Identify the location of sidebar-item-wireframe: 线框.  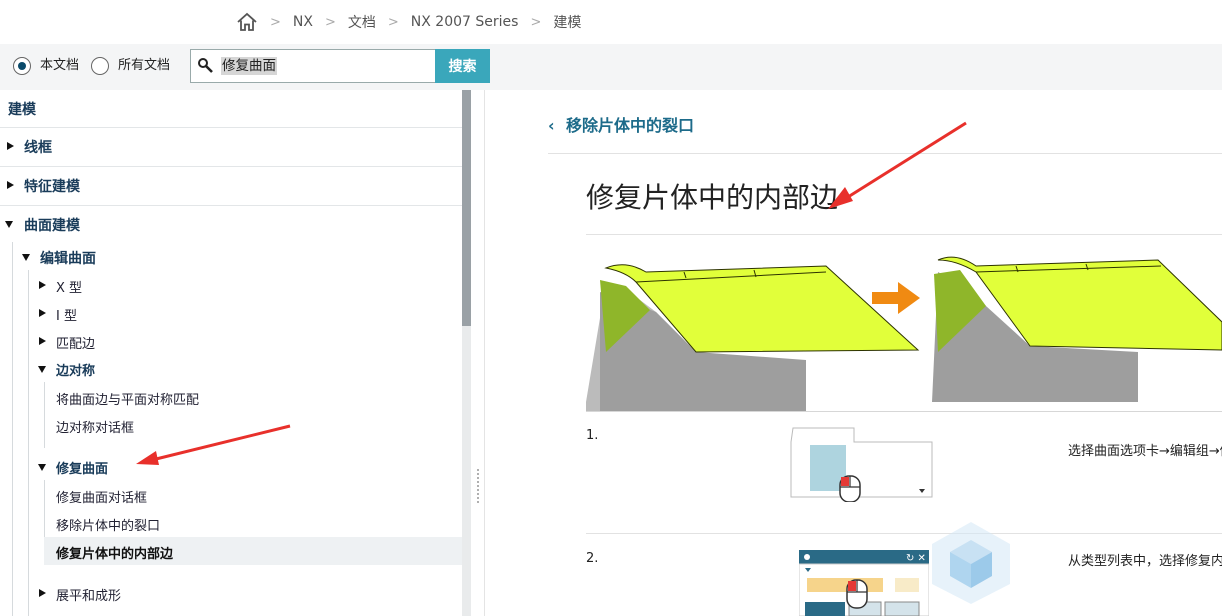
(38, 147).